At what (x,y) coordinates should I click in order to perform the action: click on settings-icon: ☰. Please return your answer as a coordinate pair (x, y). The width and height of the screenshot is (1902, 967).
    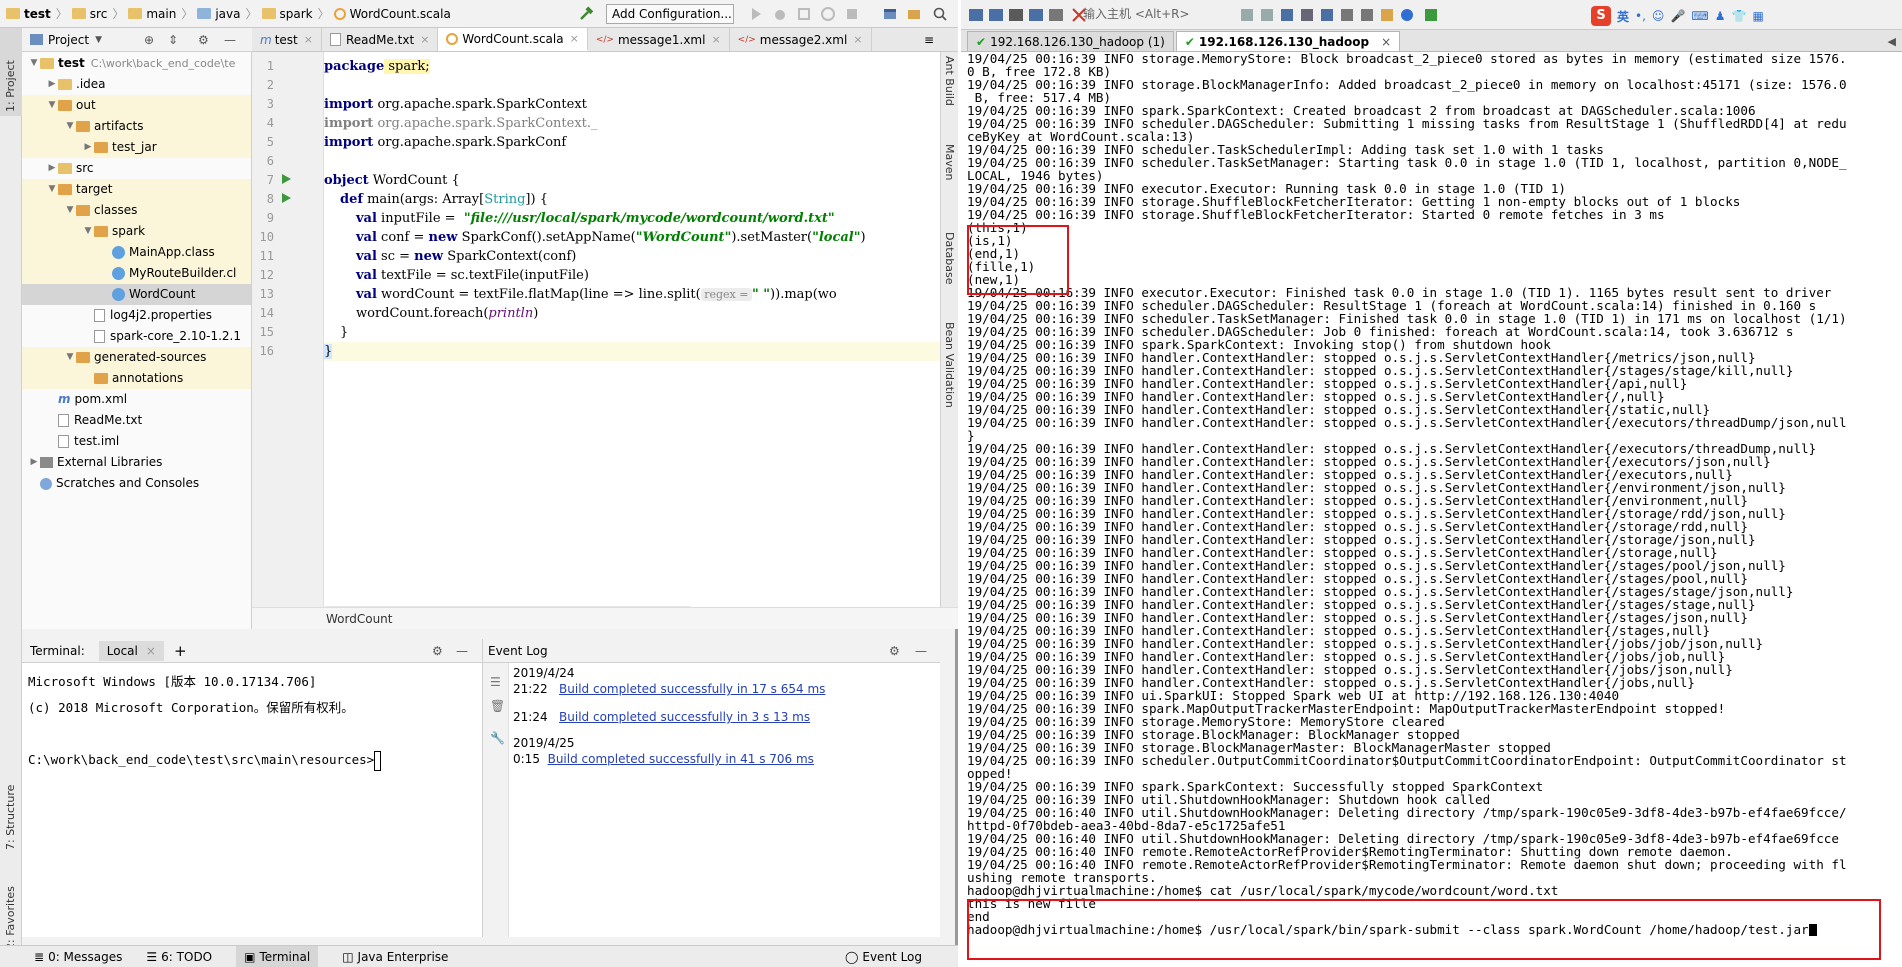
    Looking at the image, I should click on (495, 682).